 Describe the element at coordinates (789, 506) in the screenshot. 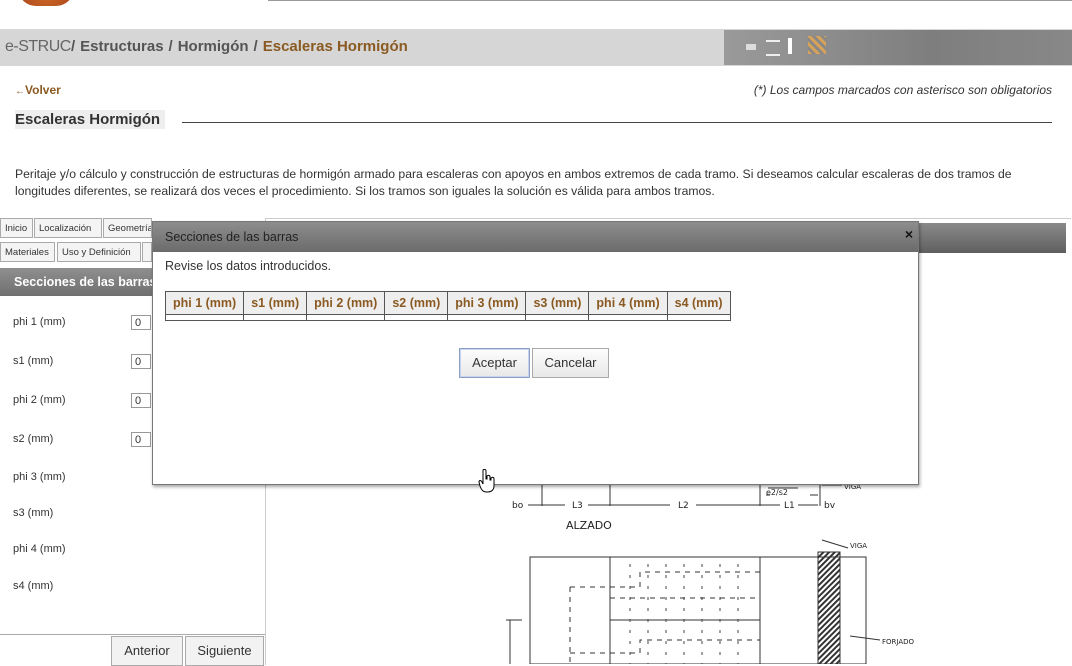

I see `label-l1: L1` at that location.